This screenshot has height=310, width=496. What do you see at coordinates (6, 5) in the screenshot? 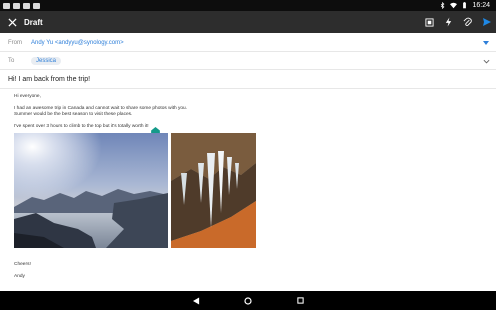
I see `app-notification-icon` at bounding box center [6, 5].